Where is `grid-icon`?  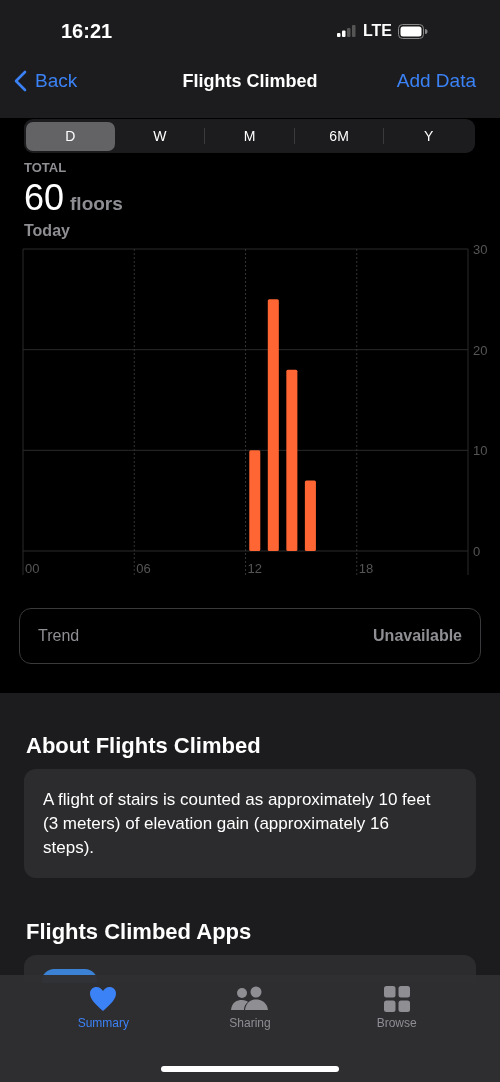
grid-icon is located at coordinates (396, 999).